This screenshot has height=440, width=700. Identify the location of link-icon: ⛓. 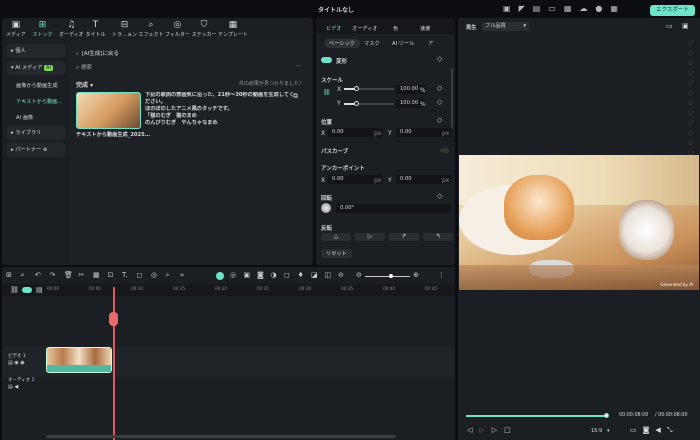
(327, 92).